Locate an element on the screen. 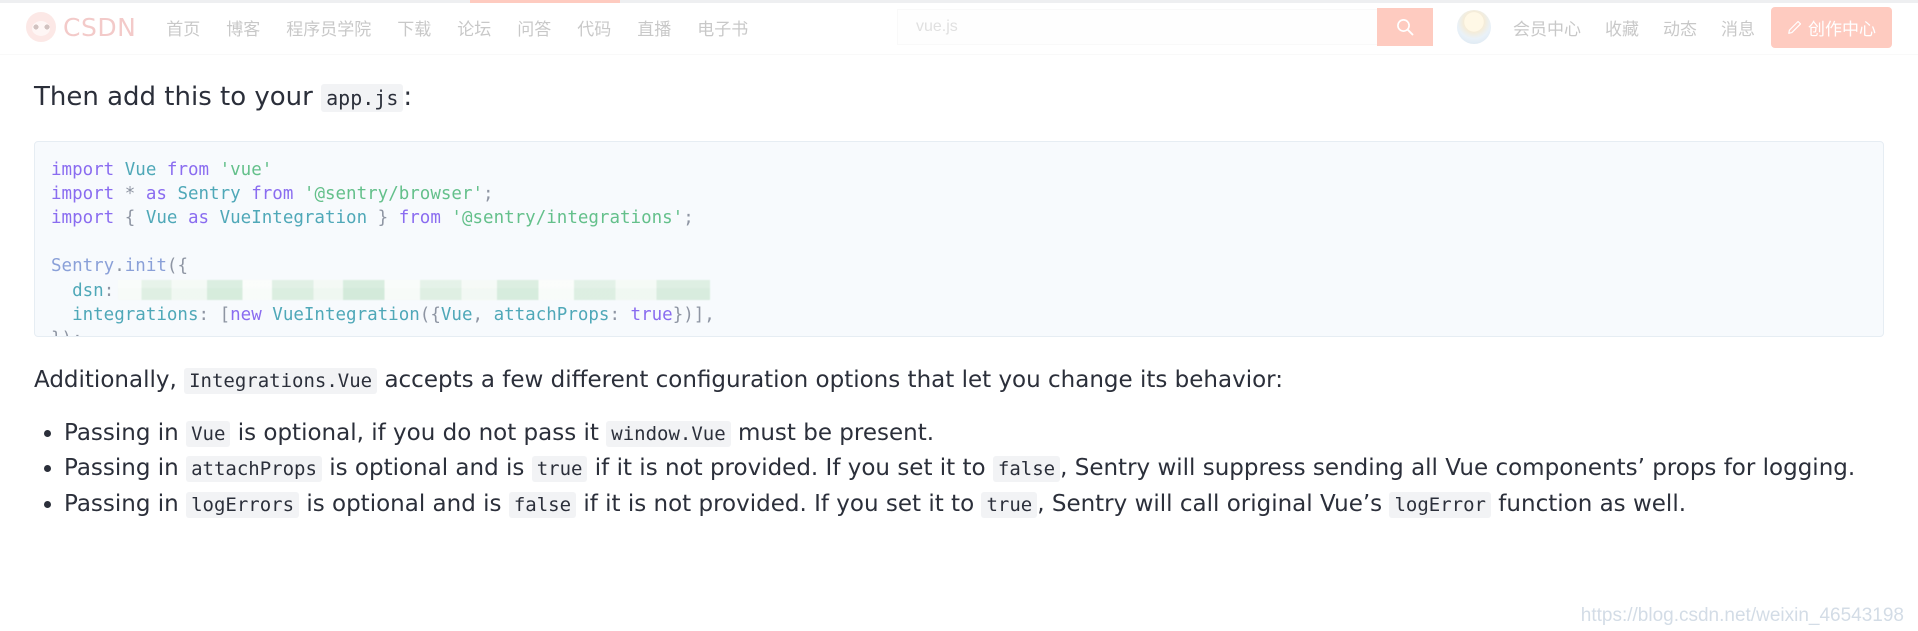 This screenshot has width=1918, height=631. nav-item-academy: 程序员学院 is located at coordinates (328, 27).